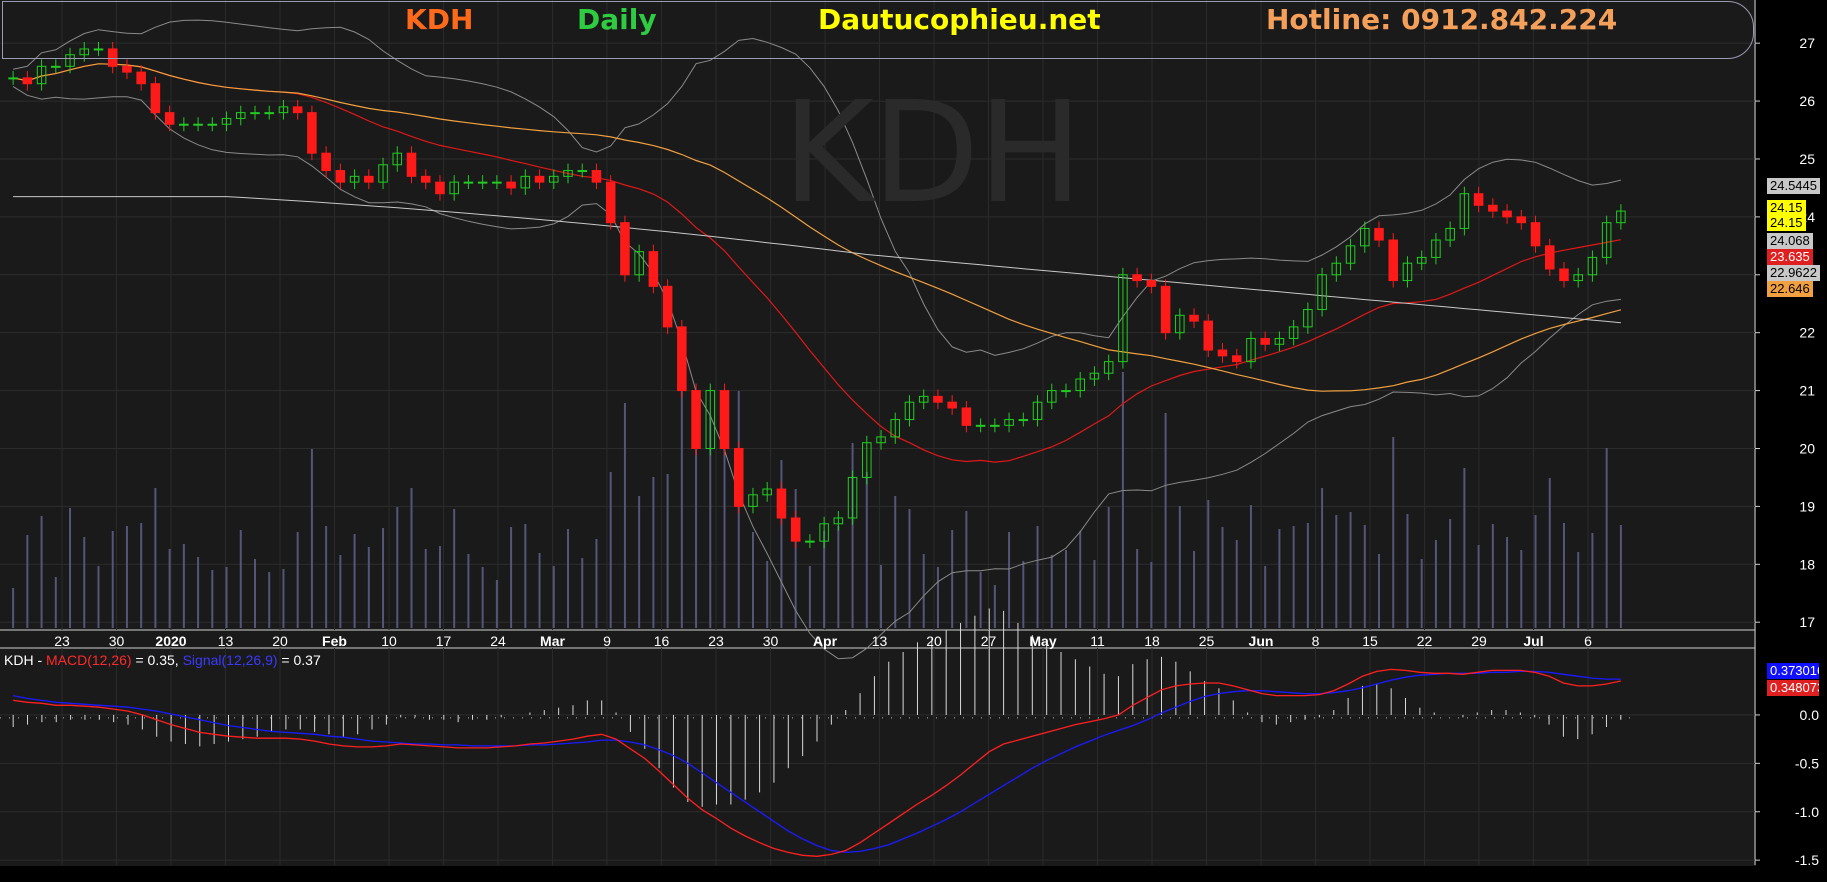  What do you see at coordinates (932, 153) in the screenshot?
I see `symbol-watermark: KDH` at bounding box center [932, 153].